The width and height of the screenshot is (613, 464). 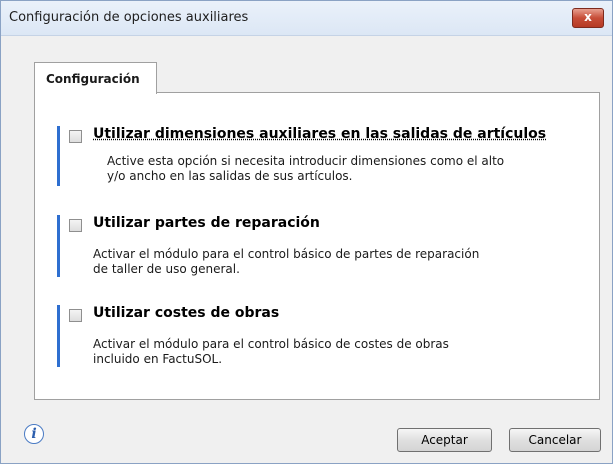 I want to click on partes-reparacion-checkbox, so click(x=75, y=225).